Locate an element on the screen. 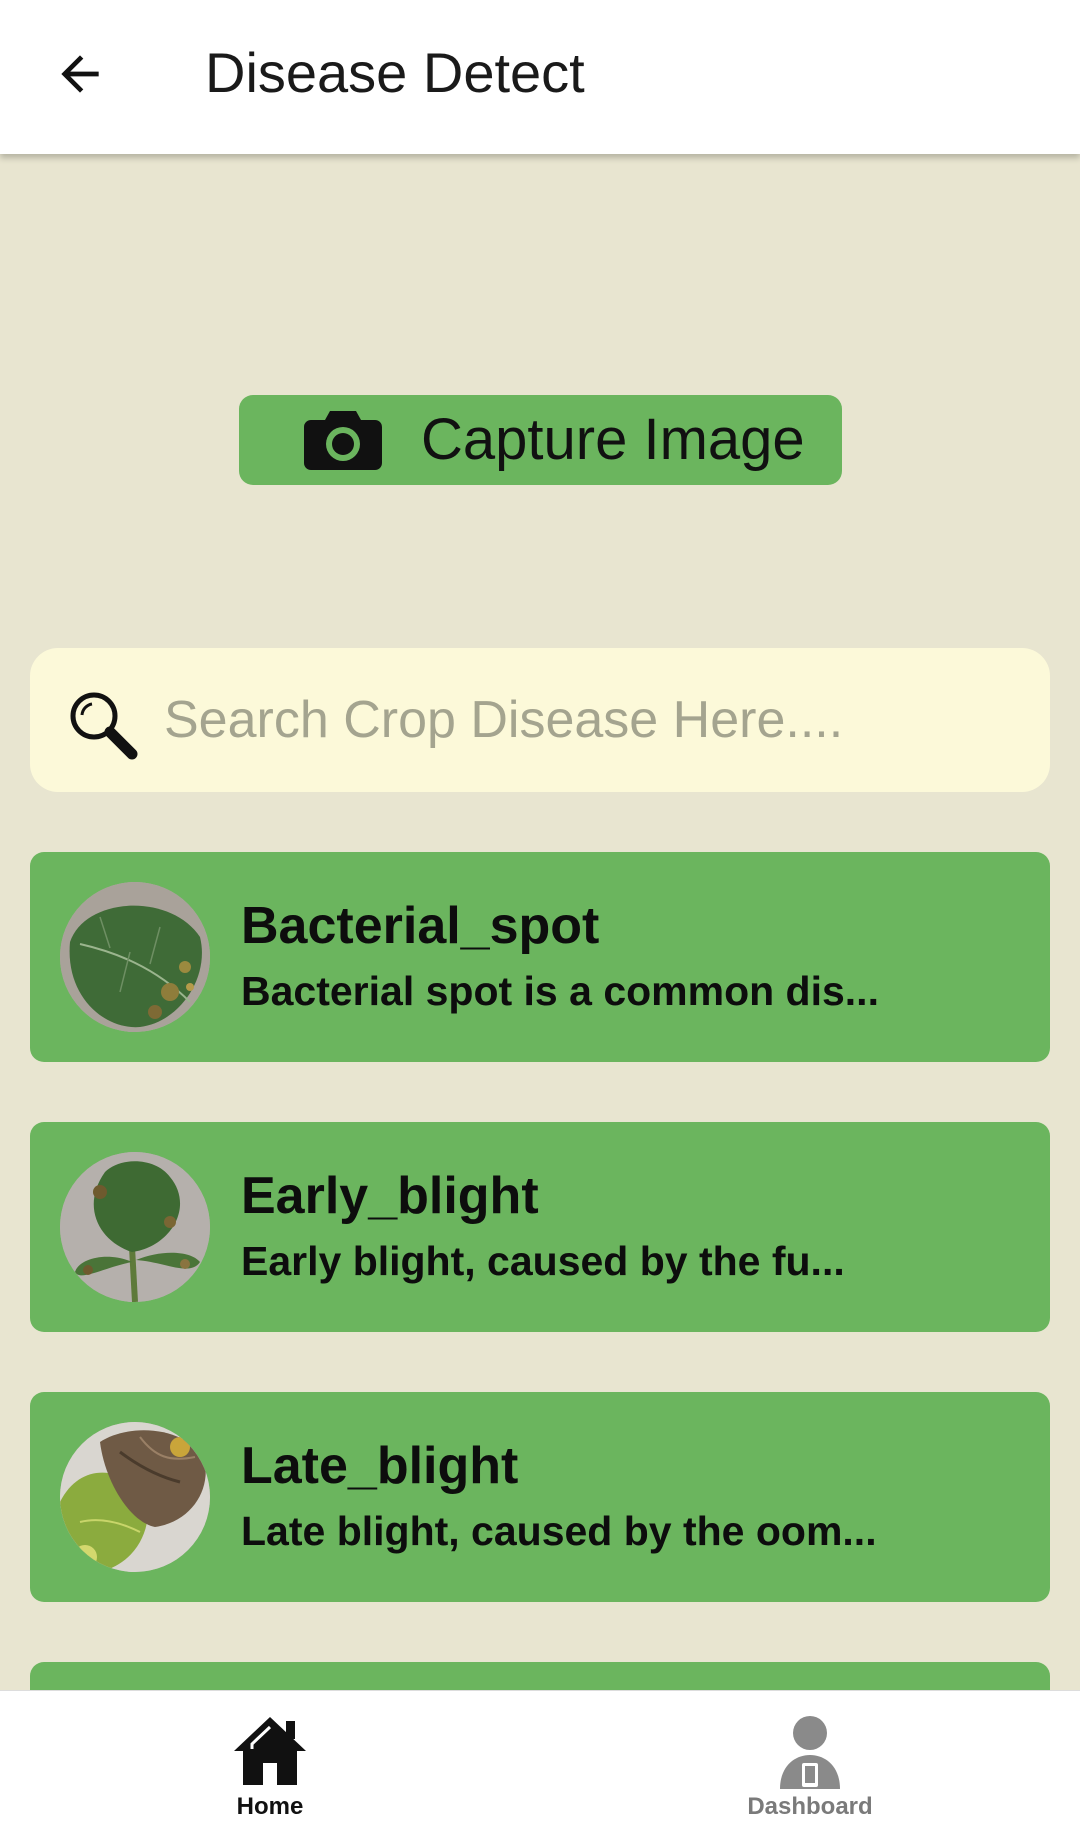 The height and width of the screenshot is (1835, 1080). nav-home: Home is located at coordinates (270, 1763).